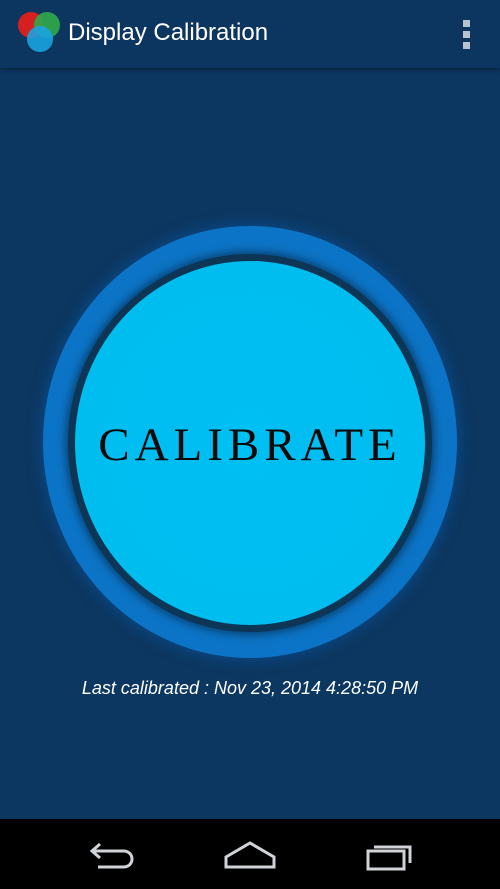 Image resolution: width=500 pixels, height=889 pixels. I want to click on action-bar: Display Calibration, so click(250, 34).